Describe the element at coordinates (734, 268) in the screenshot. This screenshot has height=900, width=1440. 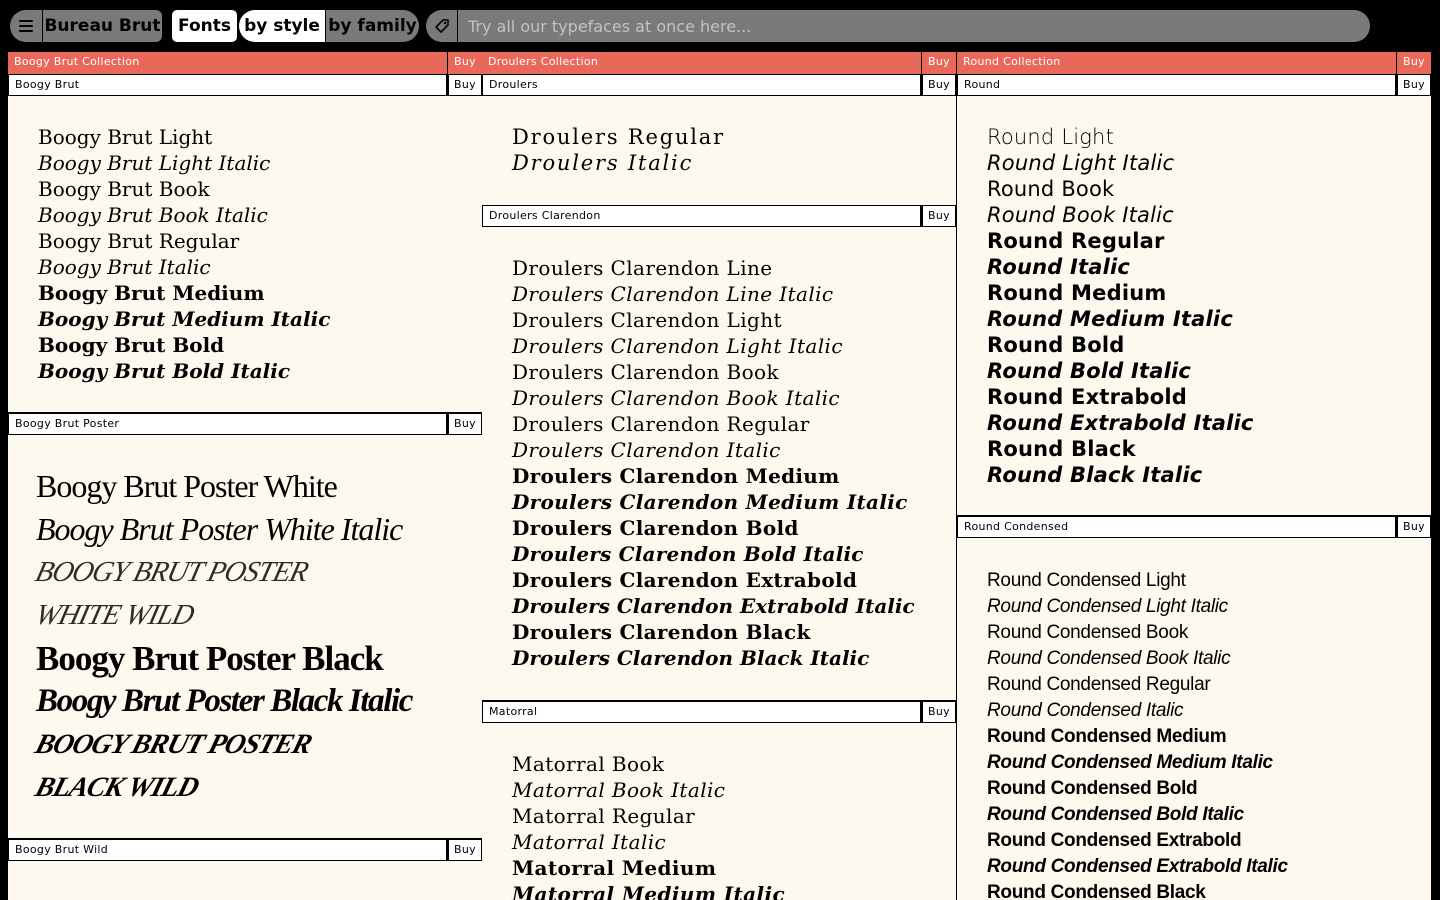
I see `style-specimen: Droulers Clarendon Line` at that location.